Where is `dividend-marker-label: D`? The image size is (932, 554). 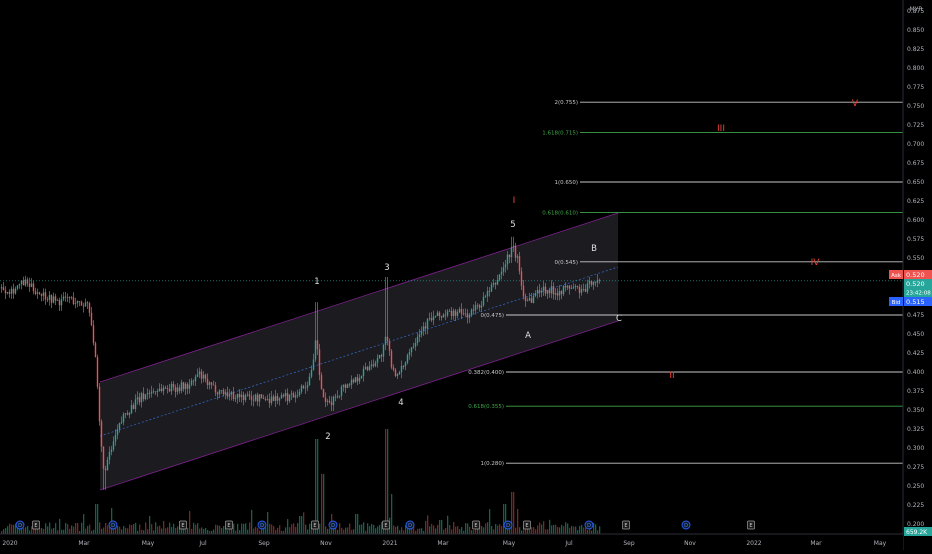 dividend-marker-label: D is located at coordinates (508, 526).